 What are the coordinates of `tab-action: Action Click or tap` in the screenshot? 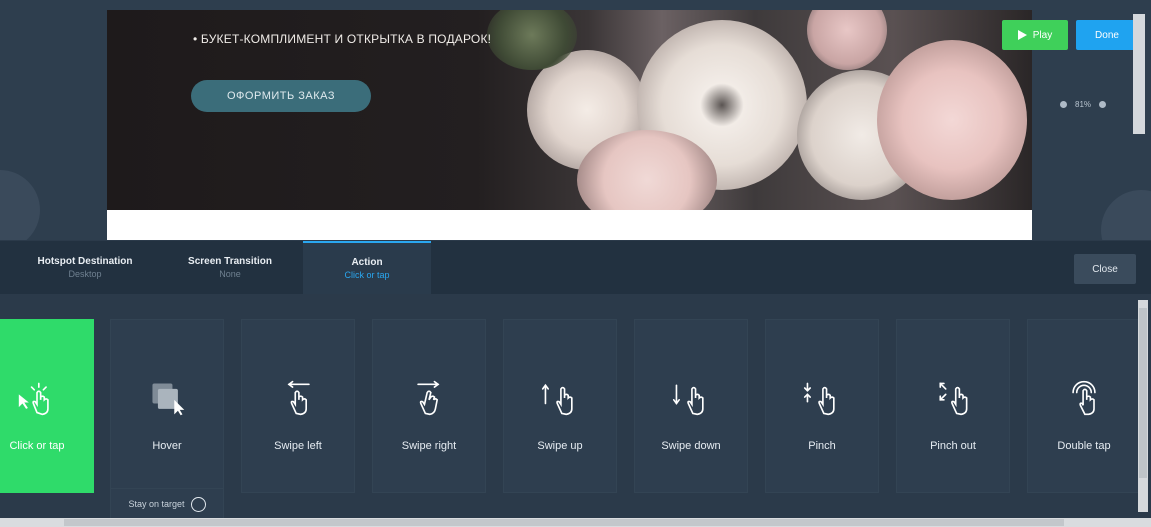 It's located at (367, 267).